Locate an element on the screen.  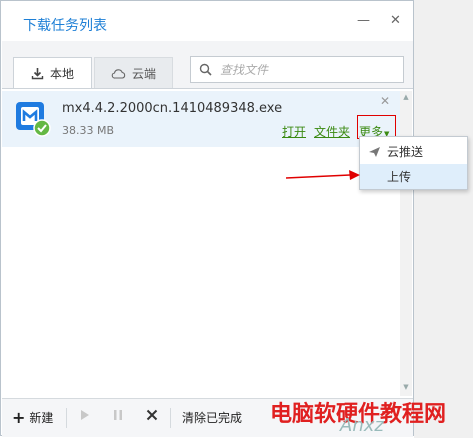
open-link: 打开 is located at coordinates (294, 131).